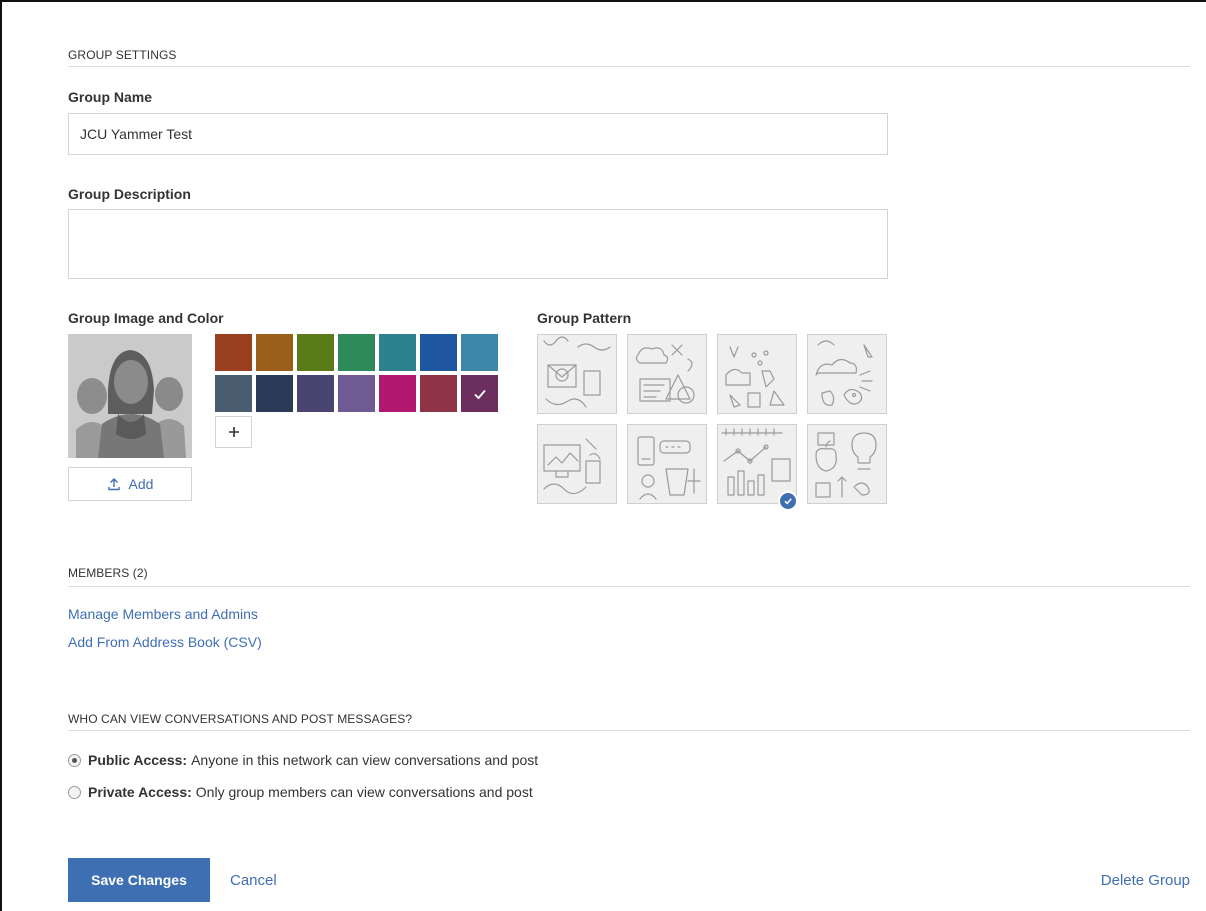  I want to click on group-pattern-label: Group Pattern, so click(584, 318).